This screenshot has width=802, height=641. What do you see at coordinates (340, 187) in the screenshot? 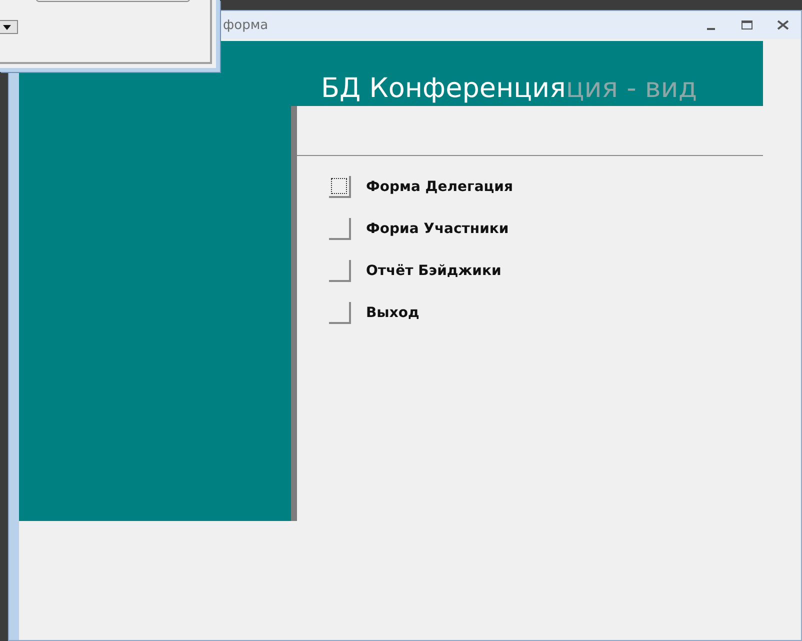
I see `menu-button` at bounding box center [340, 187].